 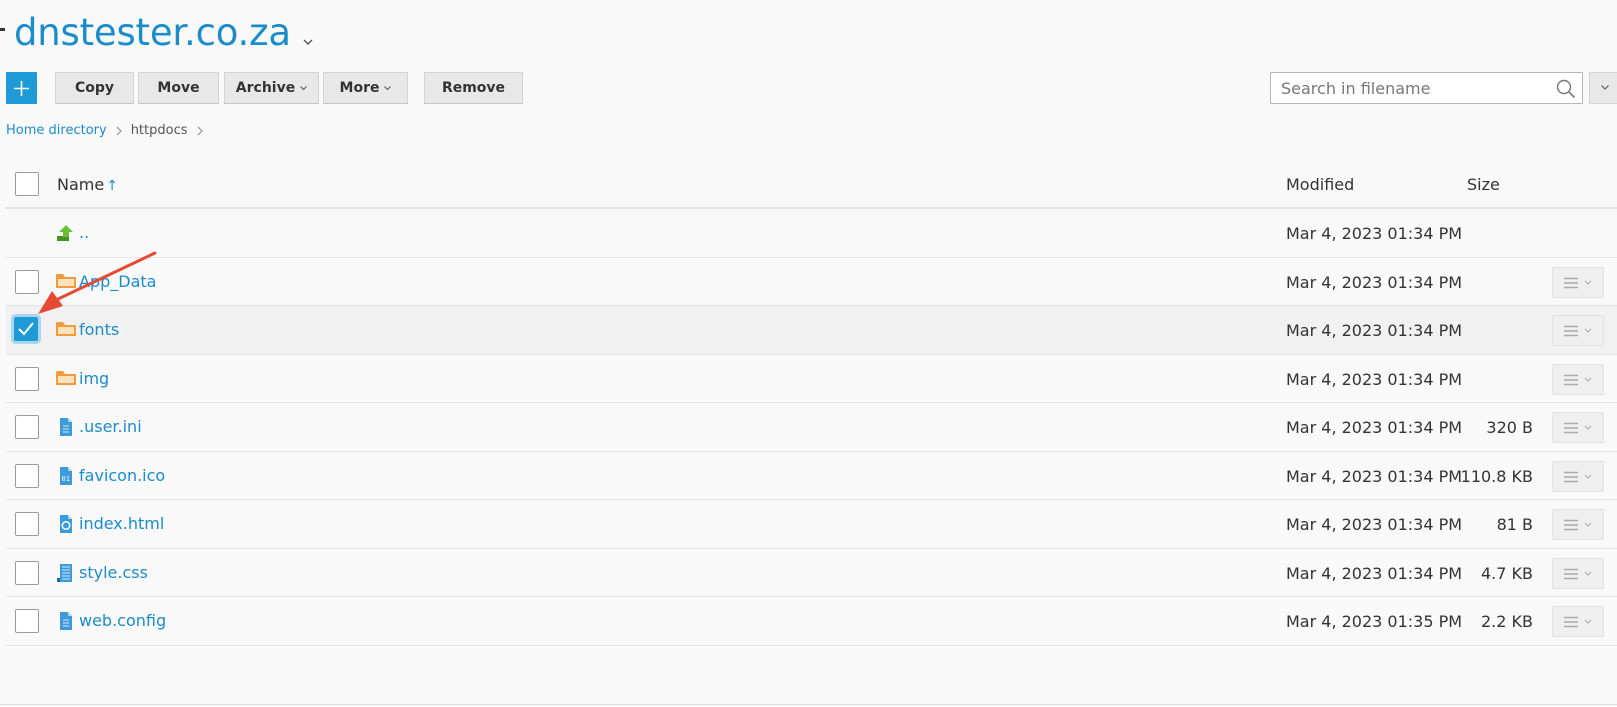 I want to click on column-header-name: Name ↑, so click(x=87, y=184).